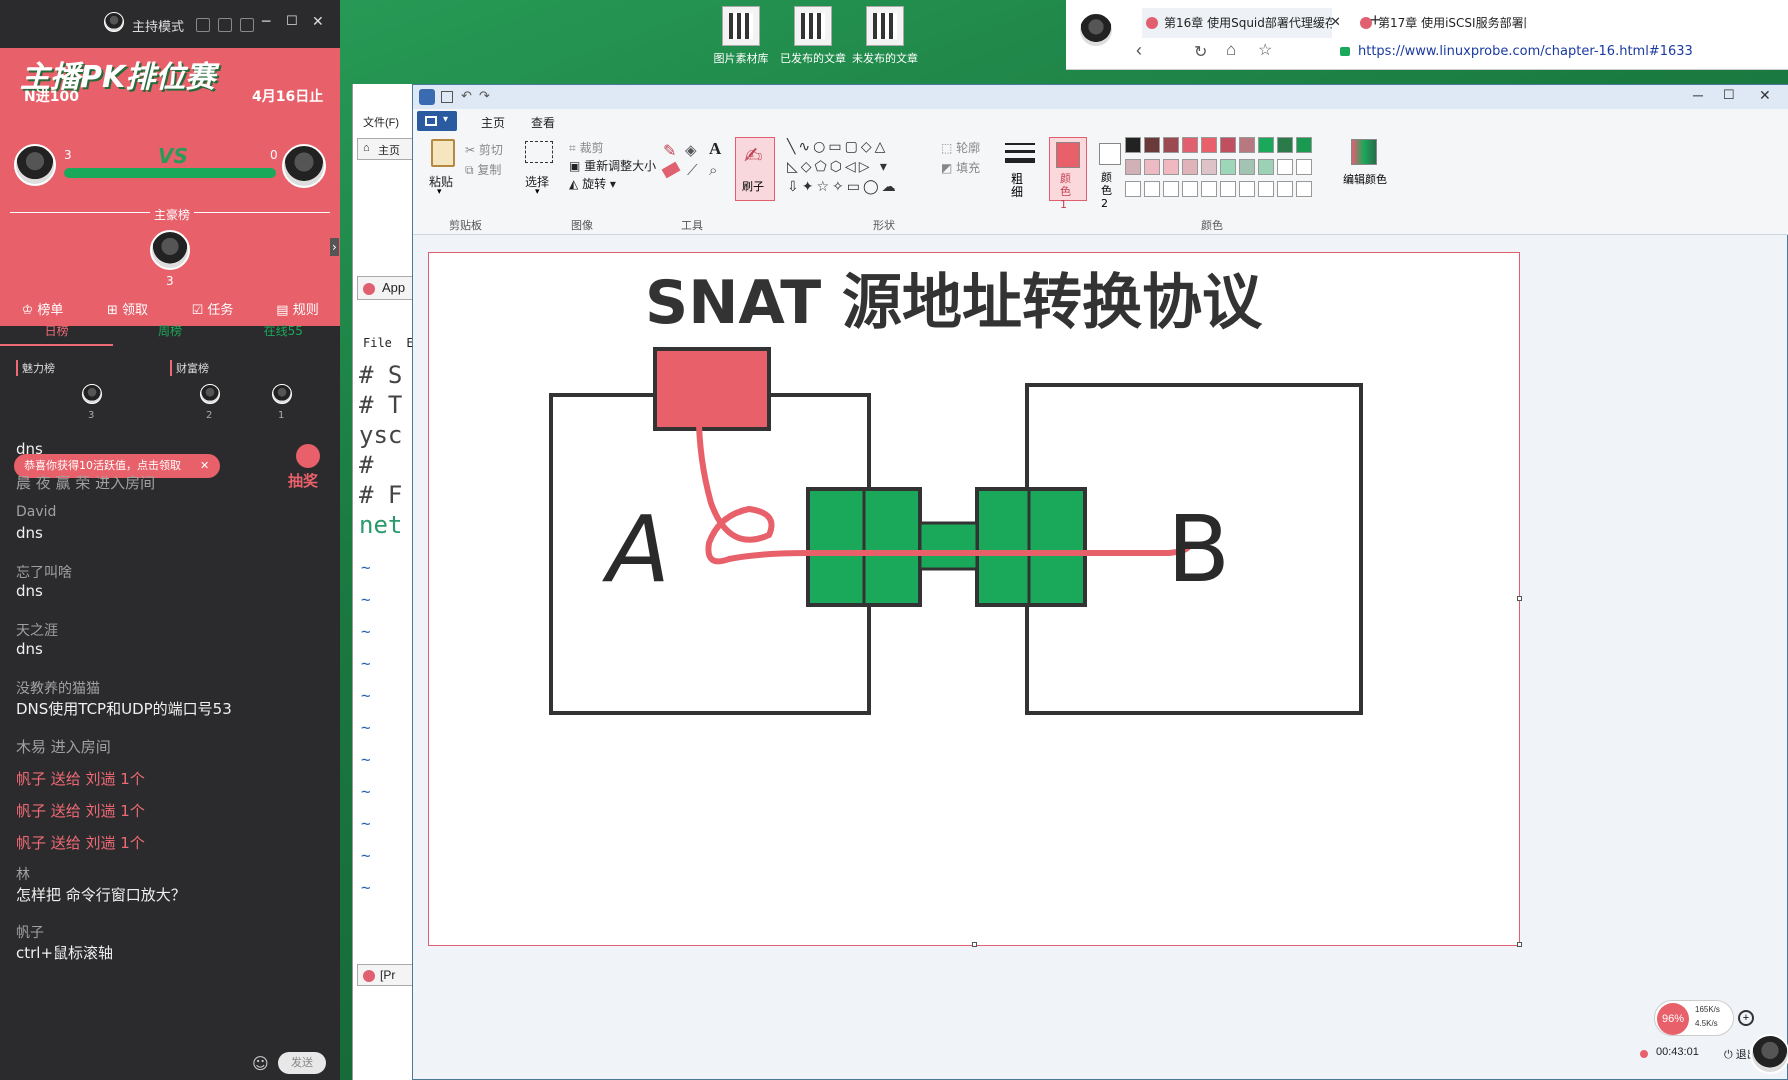 The width and height of the screenshot is (1788, 1080). What do you see at coordinates (169, 331) in the screenshot?
I see `tab-weekly: 周榜` at bounding box center [169, 331].